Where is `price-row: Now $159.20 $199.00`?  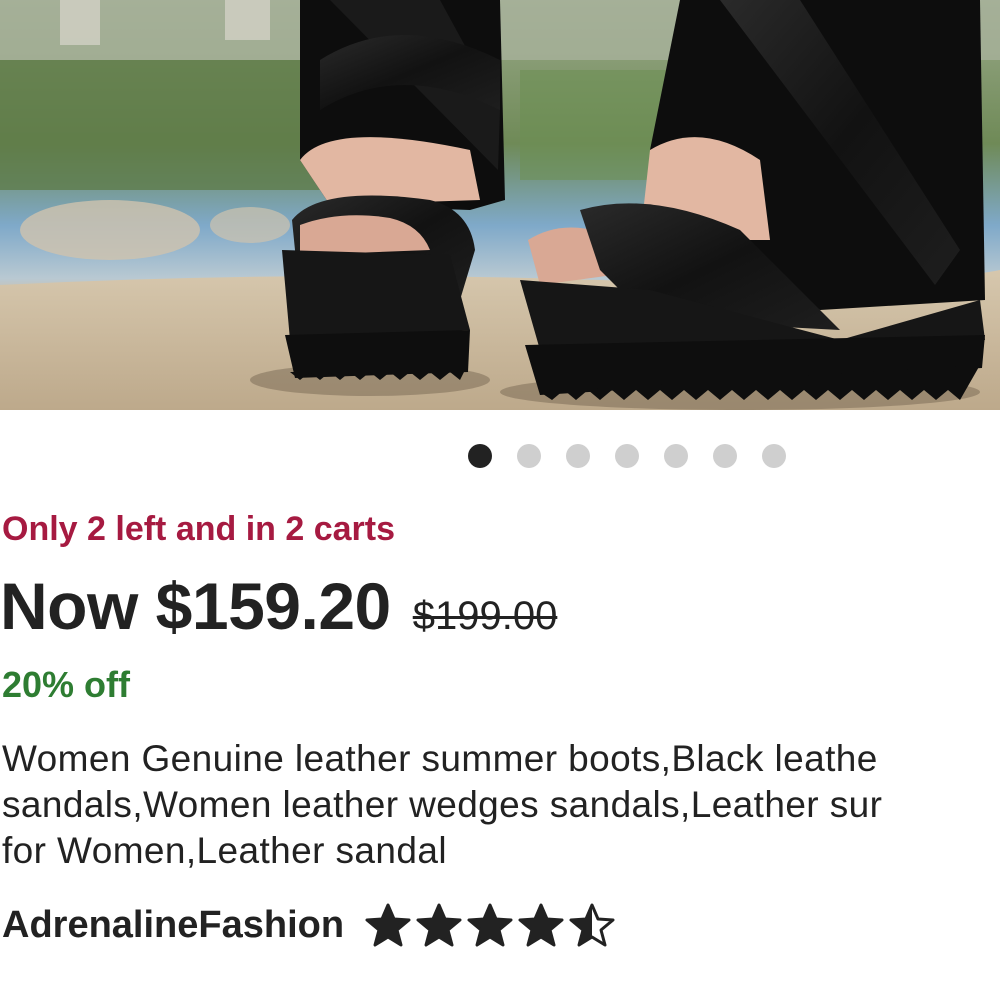
price-row: Now $159.20 $199.00 is located at coordinates (278, 606).